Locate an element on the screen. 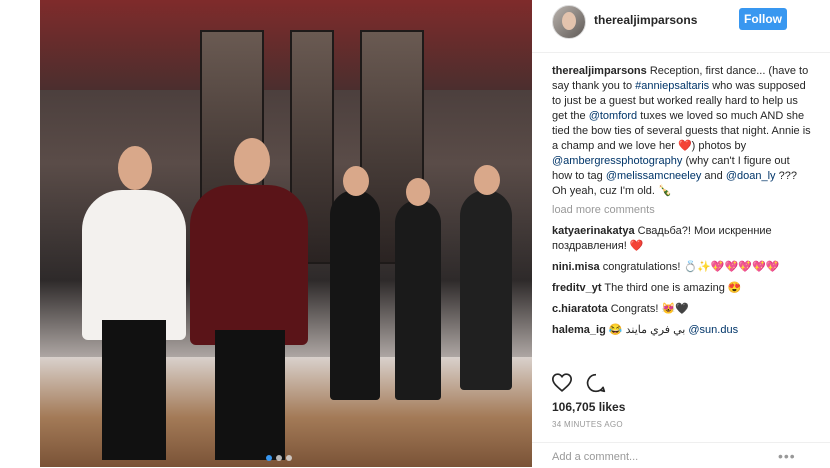  carousel-dot-active is located at coordinates (269, 458).